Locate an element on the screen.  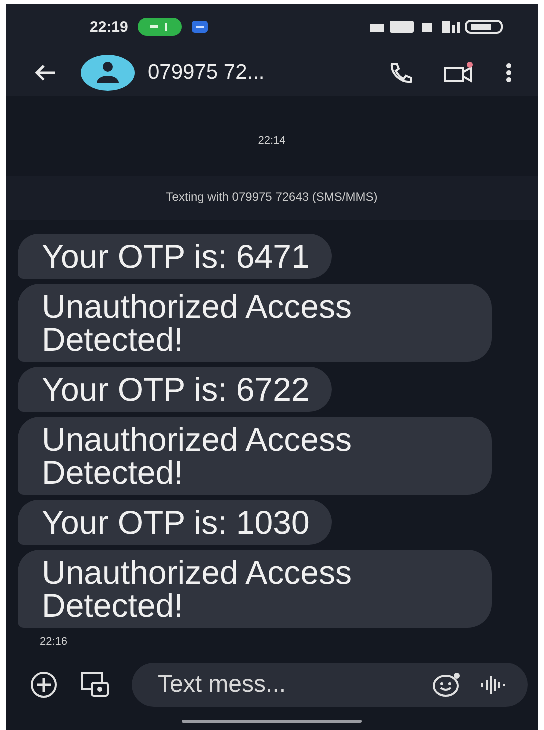
more-options-icon is located at coordinates (509, 73).